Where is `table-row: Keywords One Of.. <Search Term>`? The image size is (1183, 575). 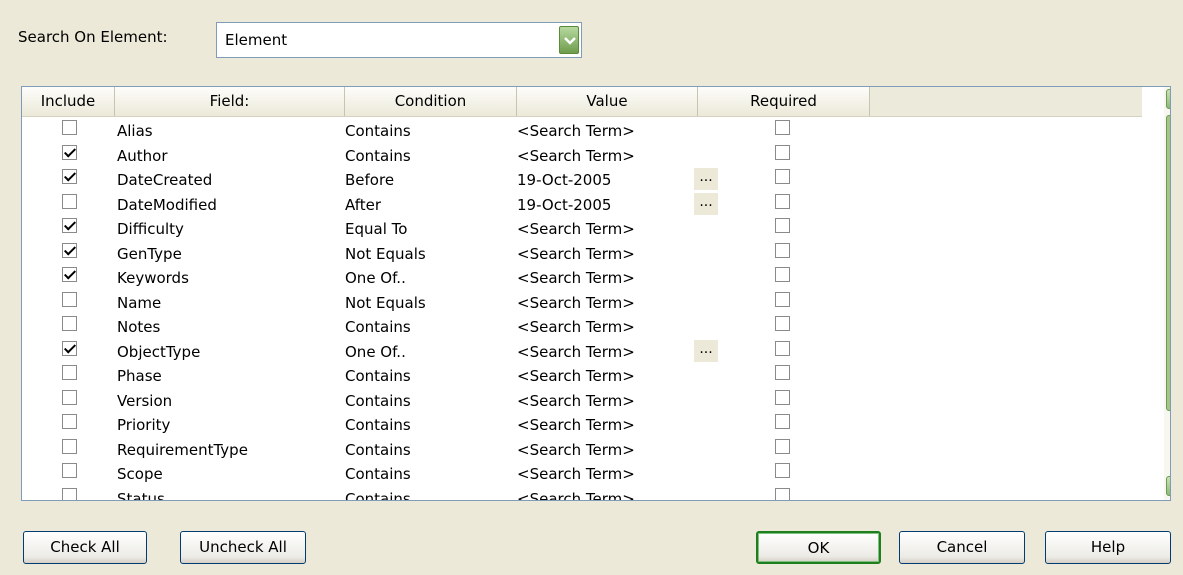
table-row: Keywords One Of.. <Search Term> is located at coordinates (582, 278).